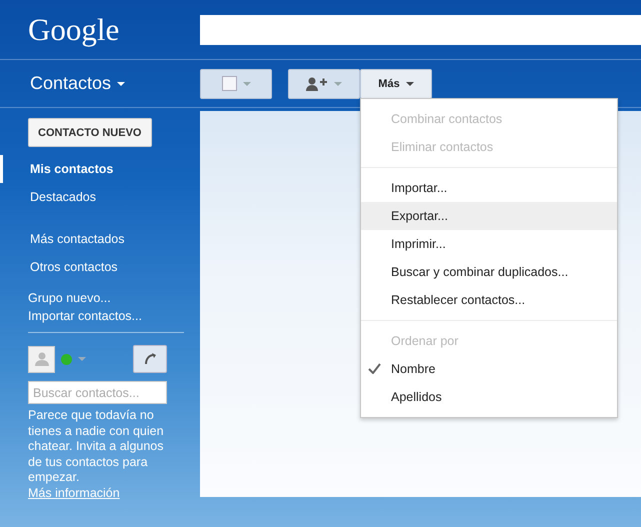  Describe the element at coordinates (90, 132) in the screenshot. I see `new-contact-button: CONTACTO NUEVO` at that location.